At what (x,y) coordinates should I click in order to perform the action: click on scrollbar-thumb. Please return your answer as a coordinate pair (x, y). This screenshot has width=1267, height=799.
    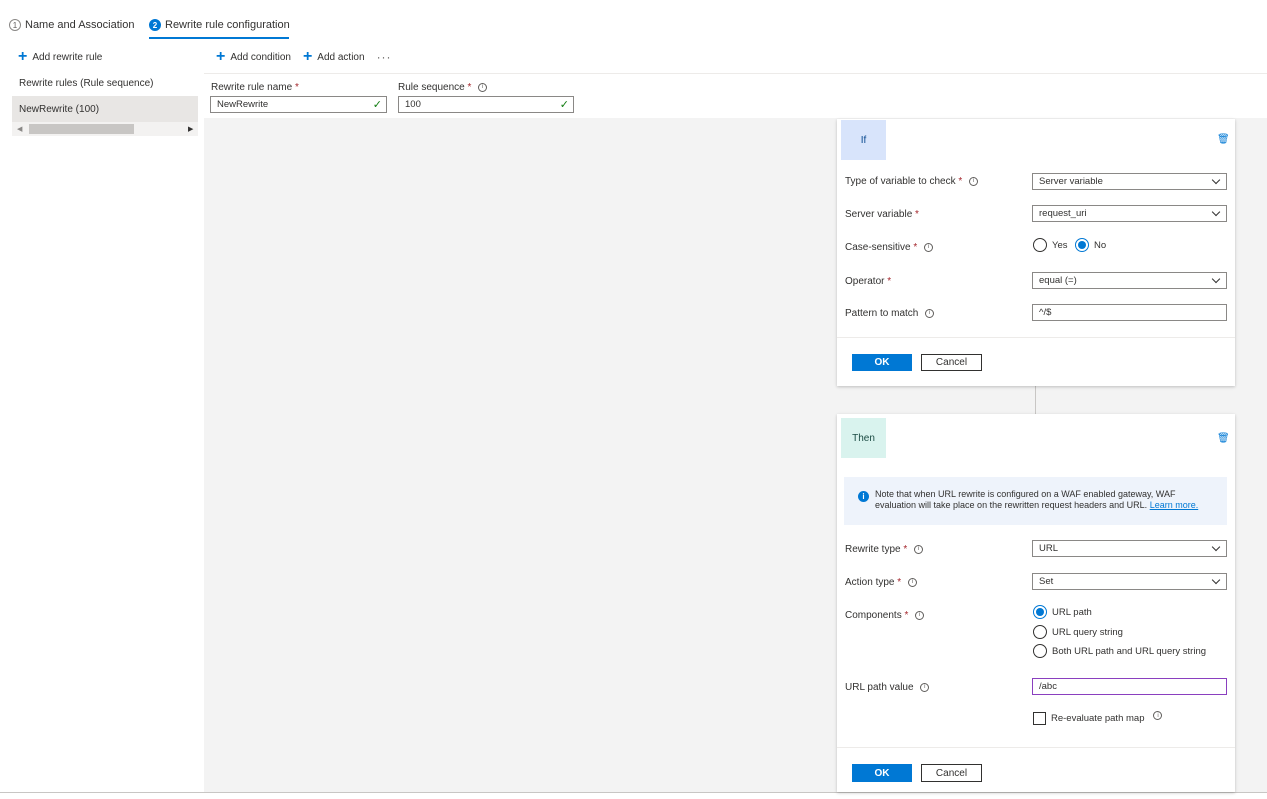
    Looking at the image, I should click on (81, 129).